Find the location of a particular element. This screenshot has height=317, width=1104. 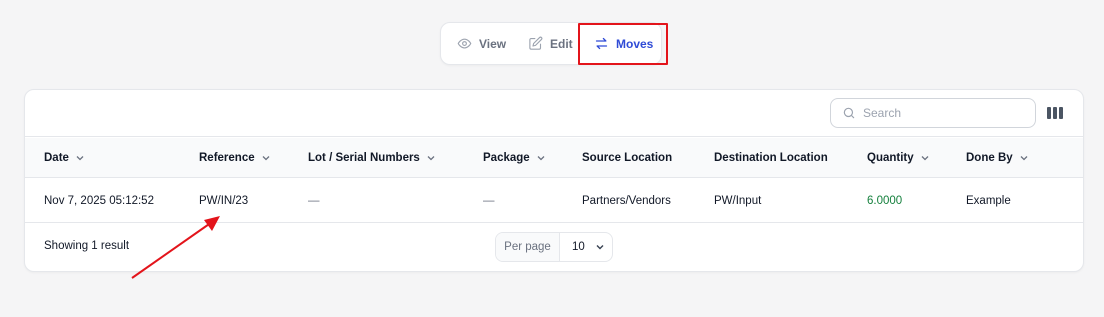

results-summary: Showing 1 result is located at coordinates (87, 246).